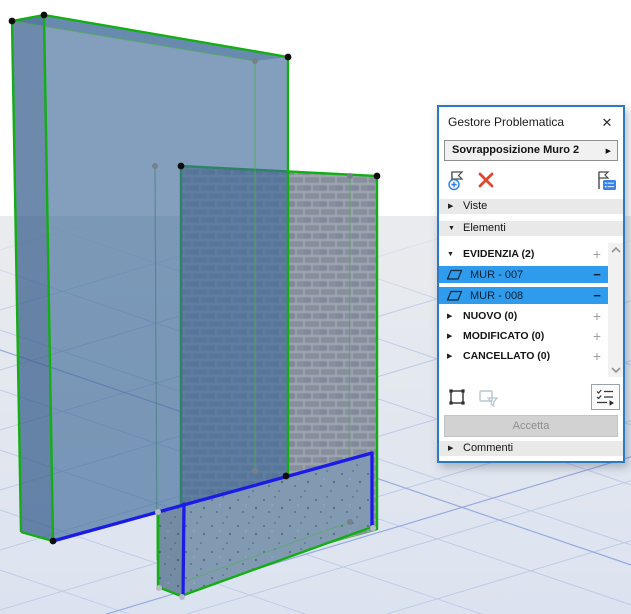 This screenshot has width=631, height=614. What do you see at coordinates (531, 397) in the screenshot?
I see `selection-toolbar` at bounding box center [531, 397].